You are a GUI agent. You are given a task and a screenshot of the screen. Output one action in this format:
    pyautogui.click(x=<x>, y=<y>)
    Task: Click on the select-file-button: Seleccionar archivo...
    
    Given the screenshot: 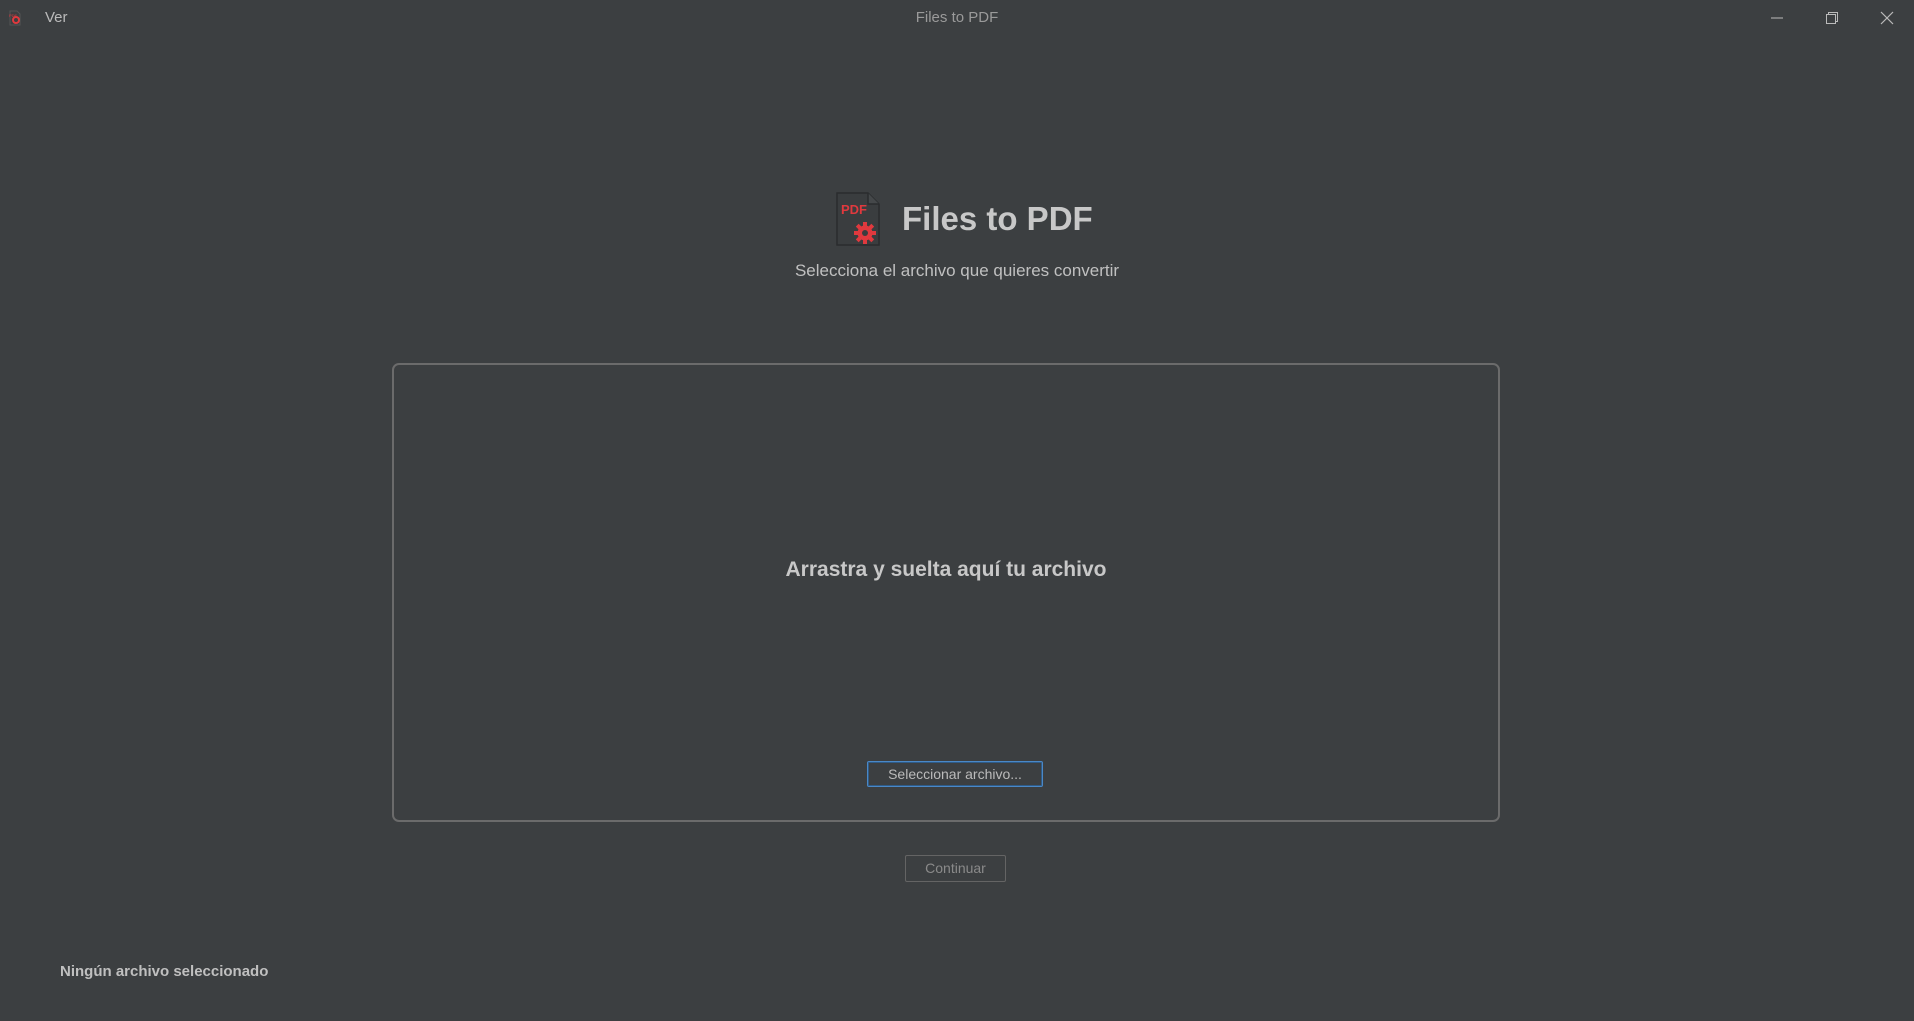 What is the action you would take?
    pyautogui.click(x=955, y=774)
    